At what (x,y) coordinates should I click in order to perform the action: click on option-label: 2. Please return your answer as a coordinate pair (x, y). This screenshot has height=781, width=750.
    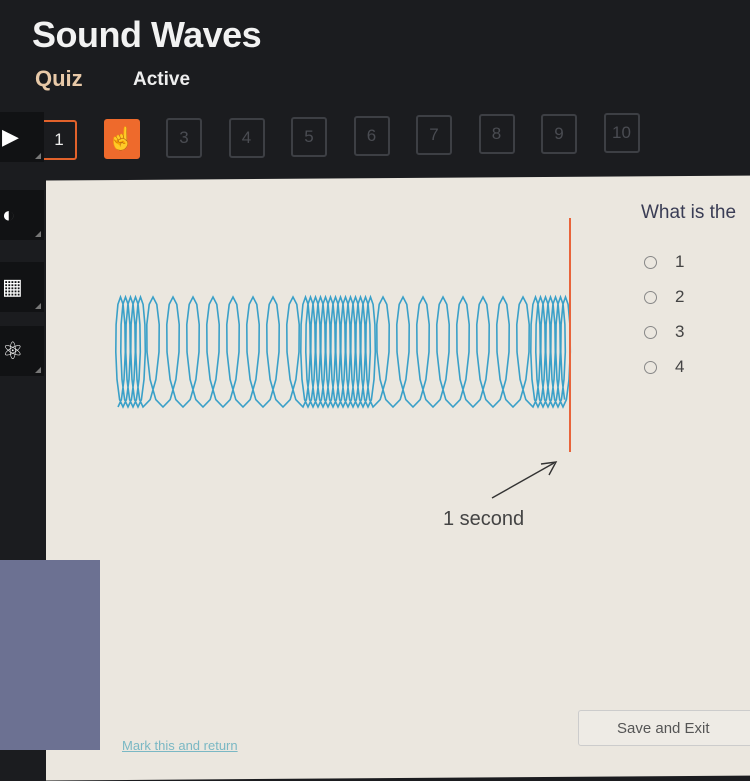
    Looking at the image, I should click on (680, 296).